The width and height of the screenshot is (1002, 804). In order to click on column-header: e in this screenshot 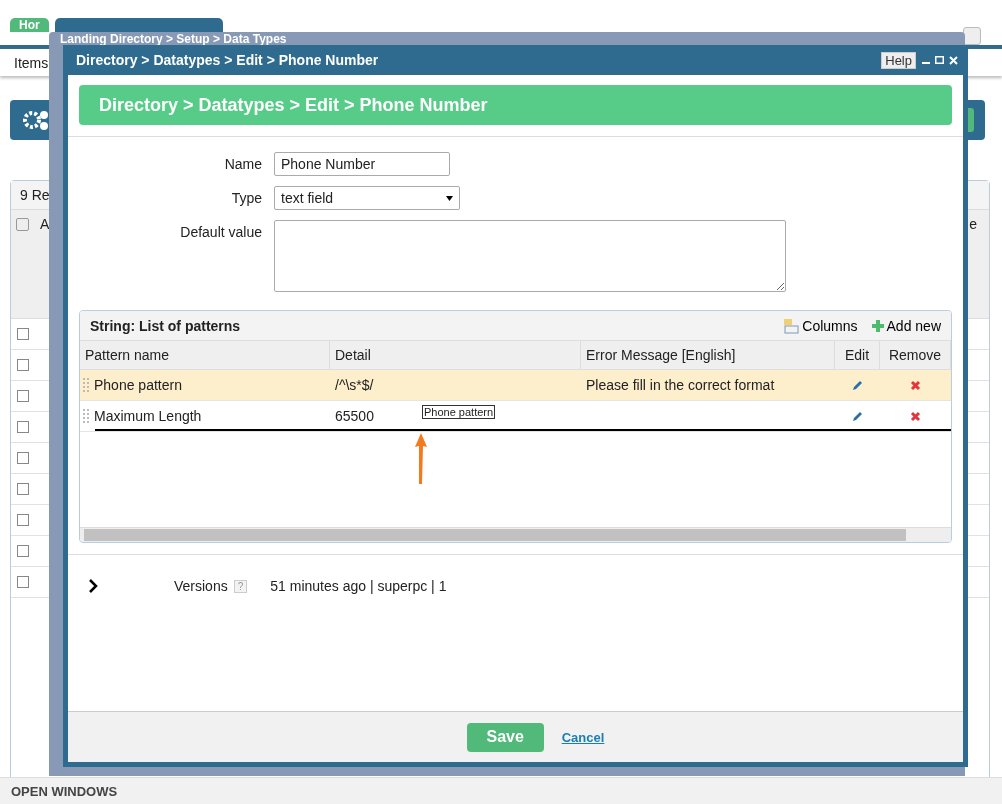, I will do `click(973, 224)`.